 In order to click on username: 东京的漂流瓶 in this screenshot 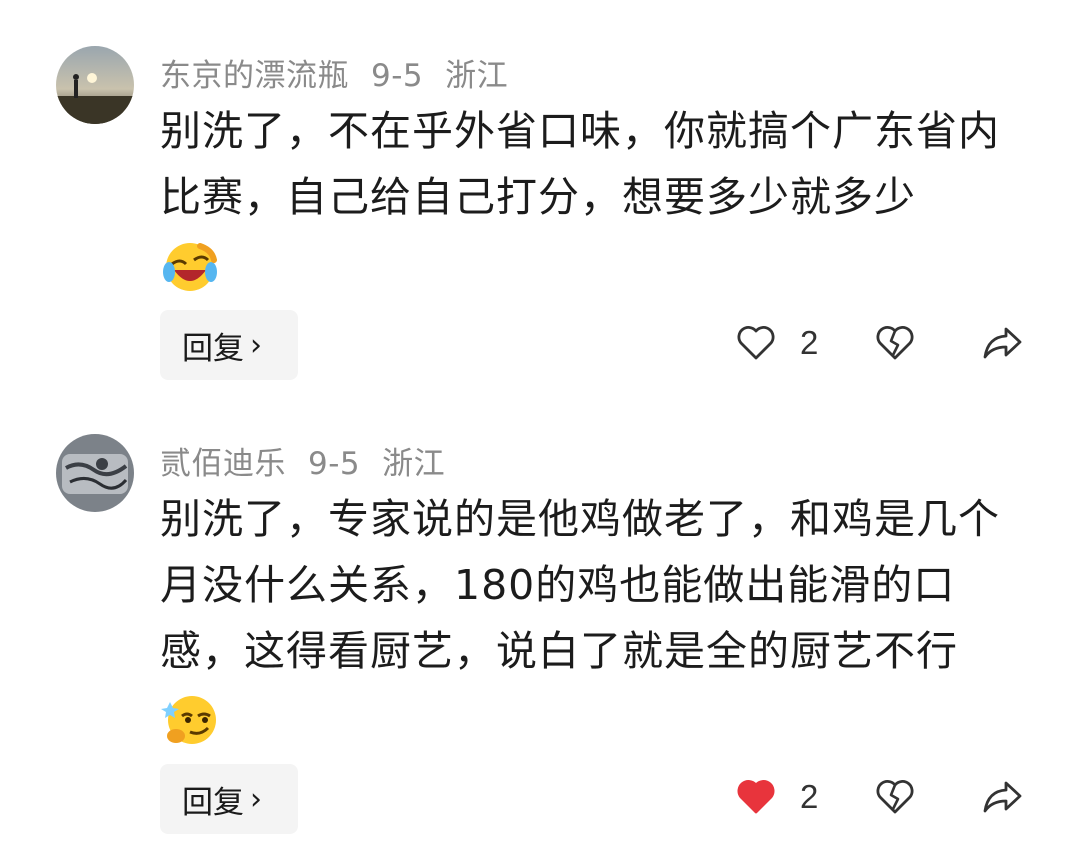, I will do `click(254, 76)`.